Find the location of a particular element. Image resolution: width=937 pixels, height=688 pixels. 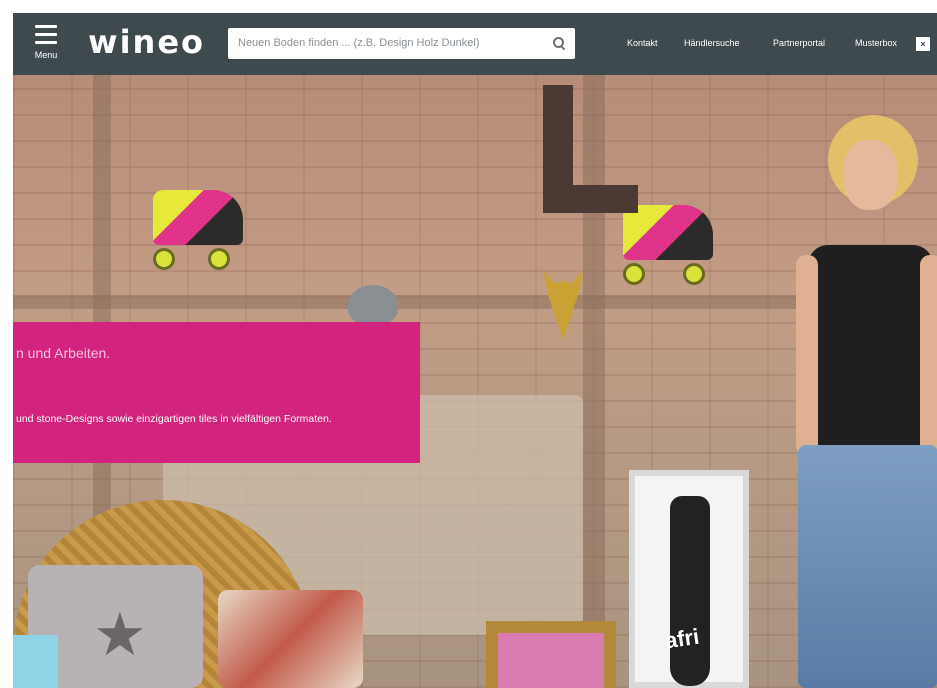

bottle-poster: afri is located at coordinates (689, 579).